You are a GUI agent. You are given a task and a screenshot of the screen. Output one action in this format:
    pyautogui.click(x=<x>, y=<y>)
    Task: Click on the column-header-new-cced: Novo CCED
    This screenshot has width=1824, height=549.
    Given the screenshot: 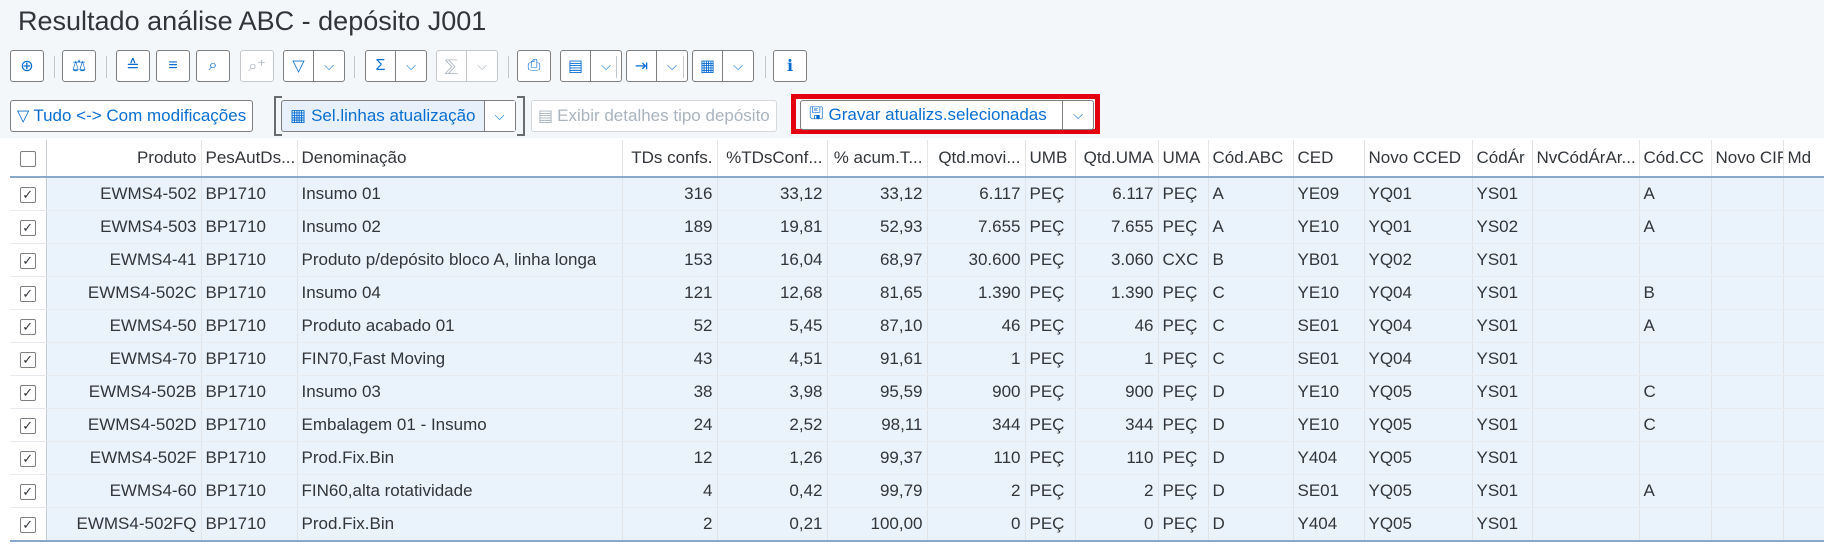 What is the action you would take?
    pyautogui.click(x=1418, y=159)
    